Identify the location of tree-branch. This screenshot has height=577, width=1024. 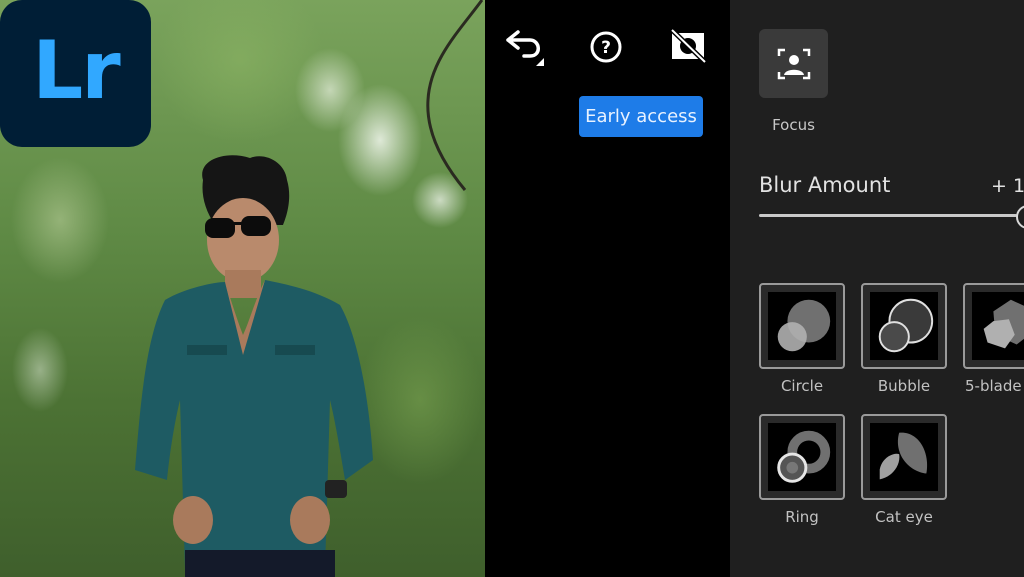
(455, 95).